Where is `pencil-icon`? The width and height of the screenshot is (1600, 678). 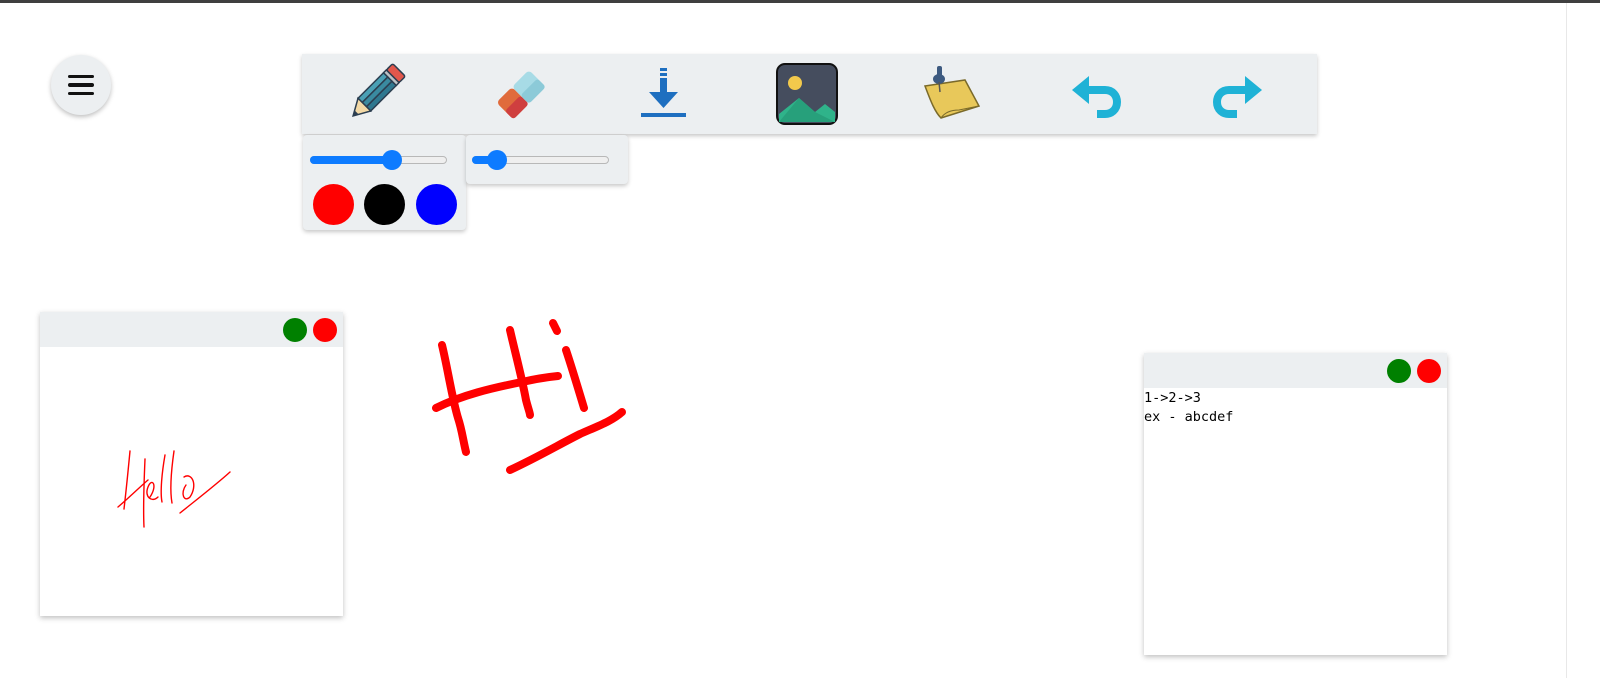 pencil-icon is located at coordinates (378, 90).